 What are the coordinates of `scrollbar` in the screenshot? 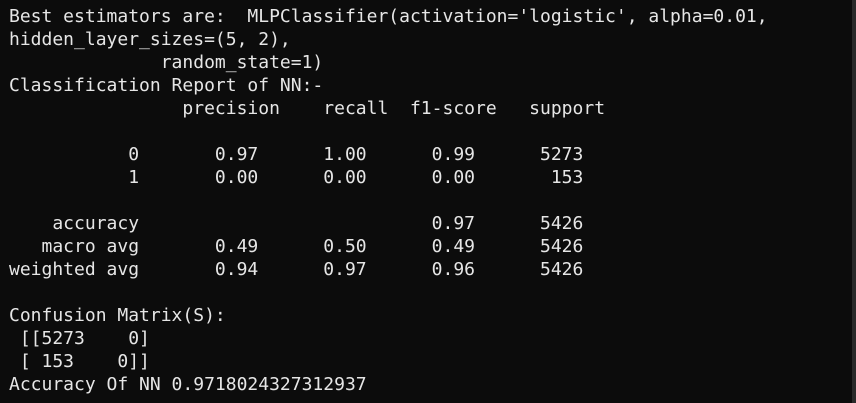 It's located at (854, 201).